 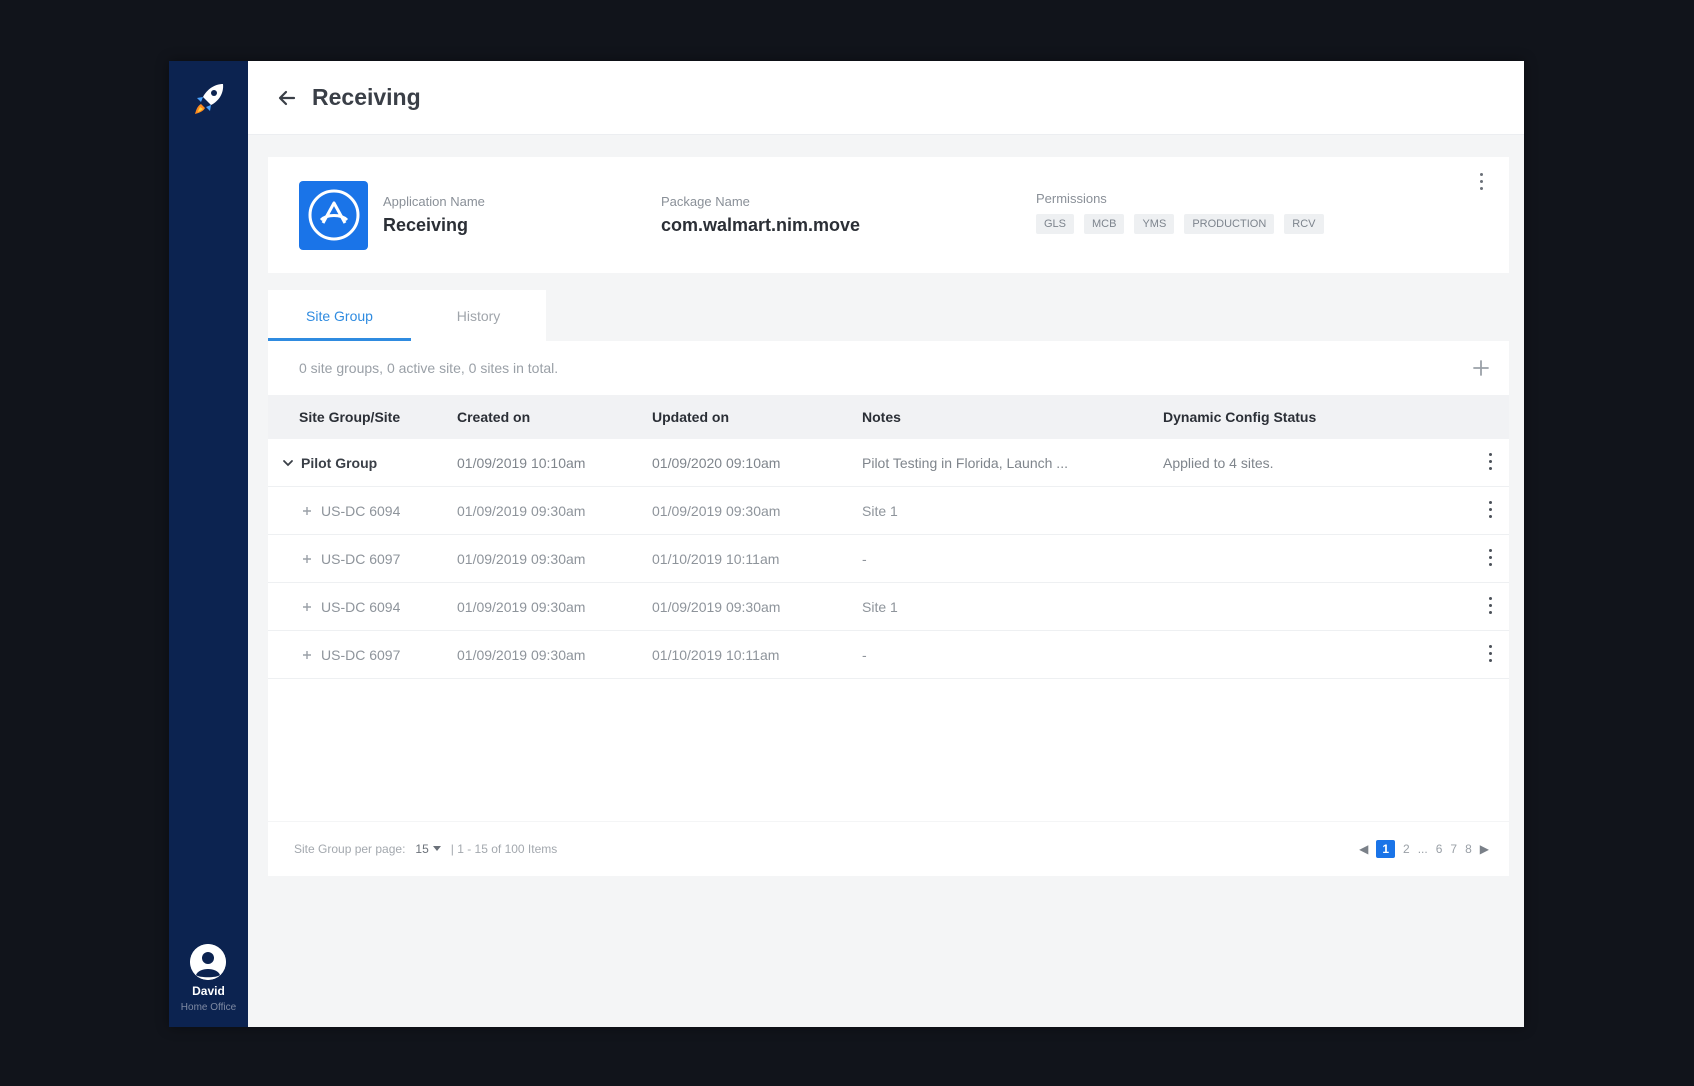 I want to click on group-name: Pilot Group, so click(x=339, y=462).